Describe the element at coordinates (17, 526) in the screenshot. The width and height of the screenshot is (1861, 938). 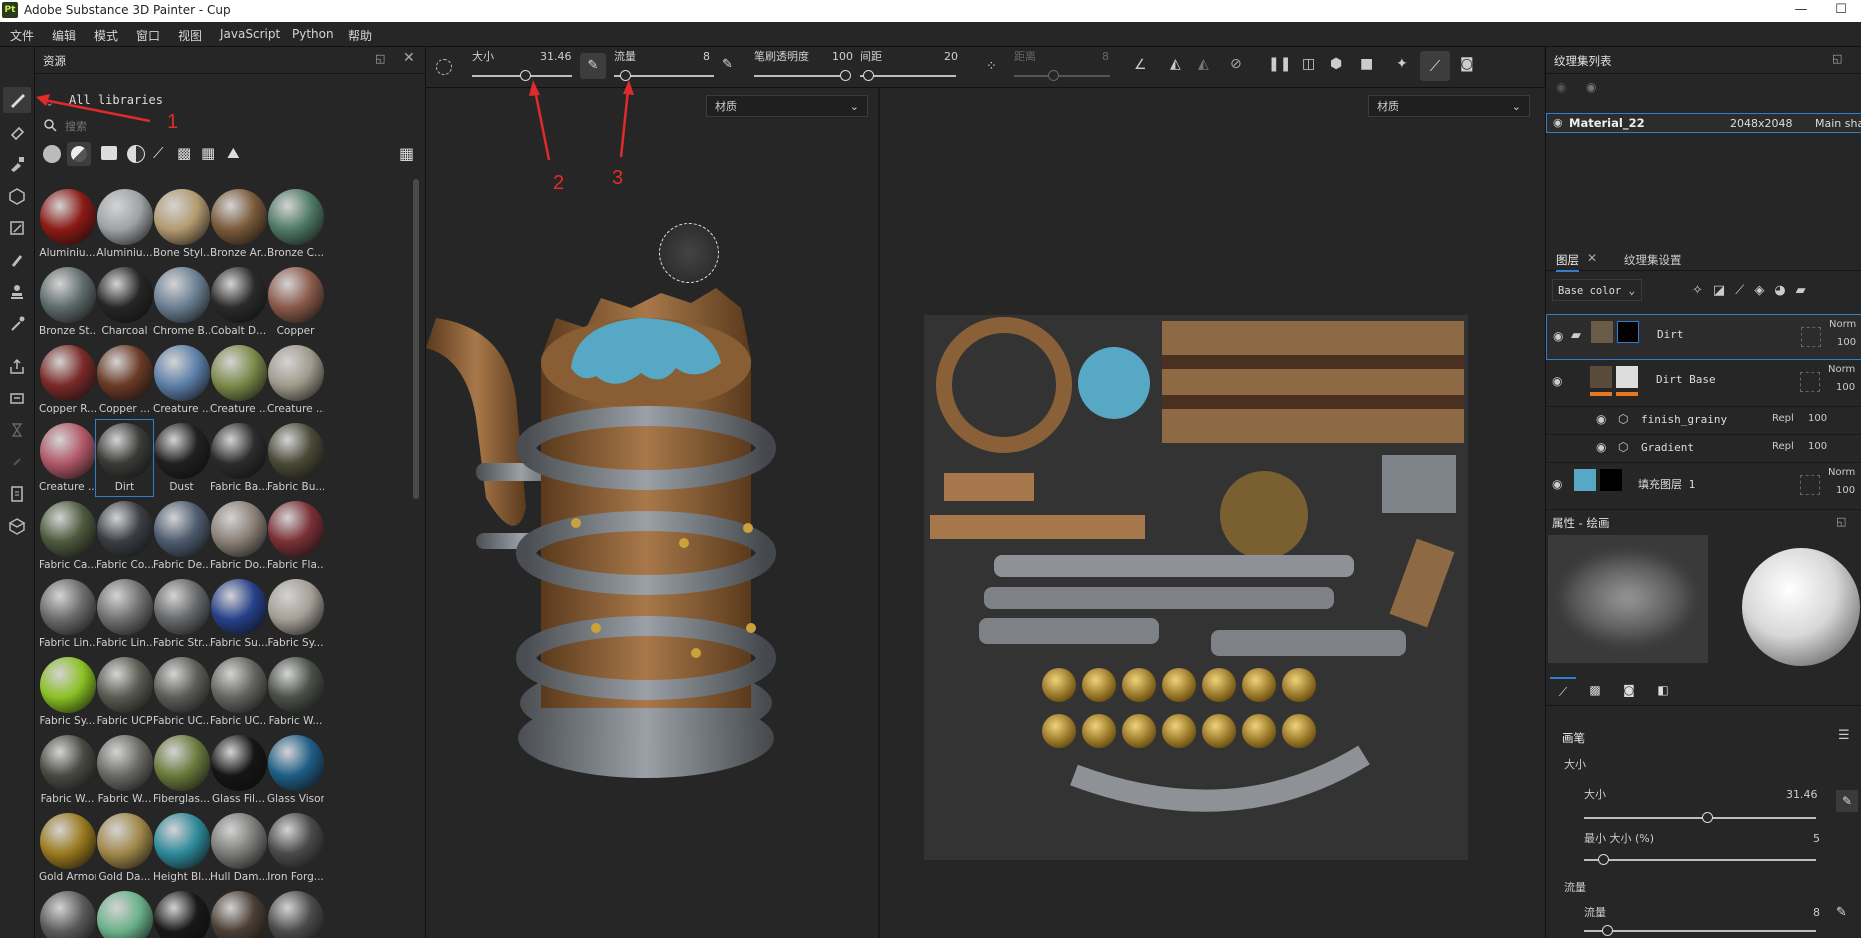
I see `cube-icon` at that location.